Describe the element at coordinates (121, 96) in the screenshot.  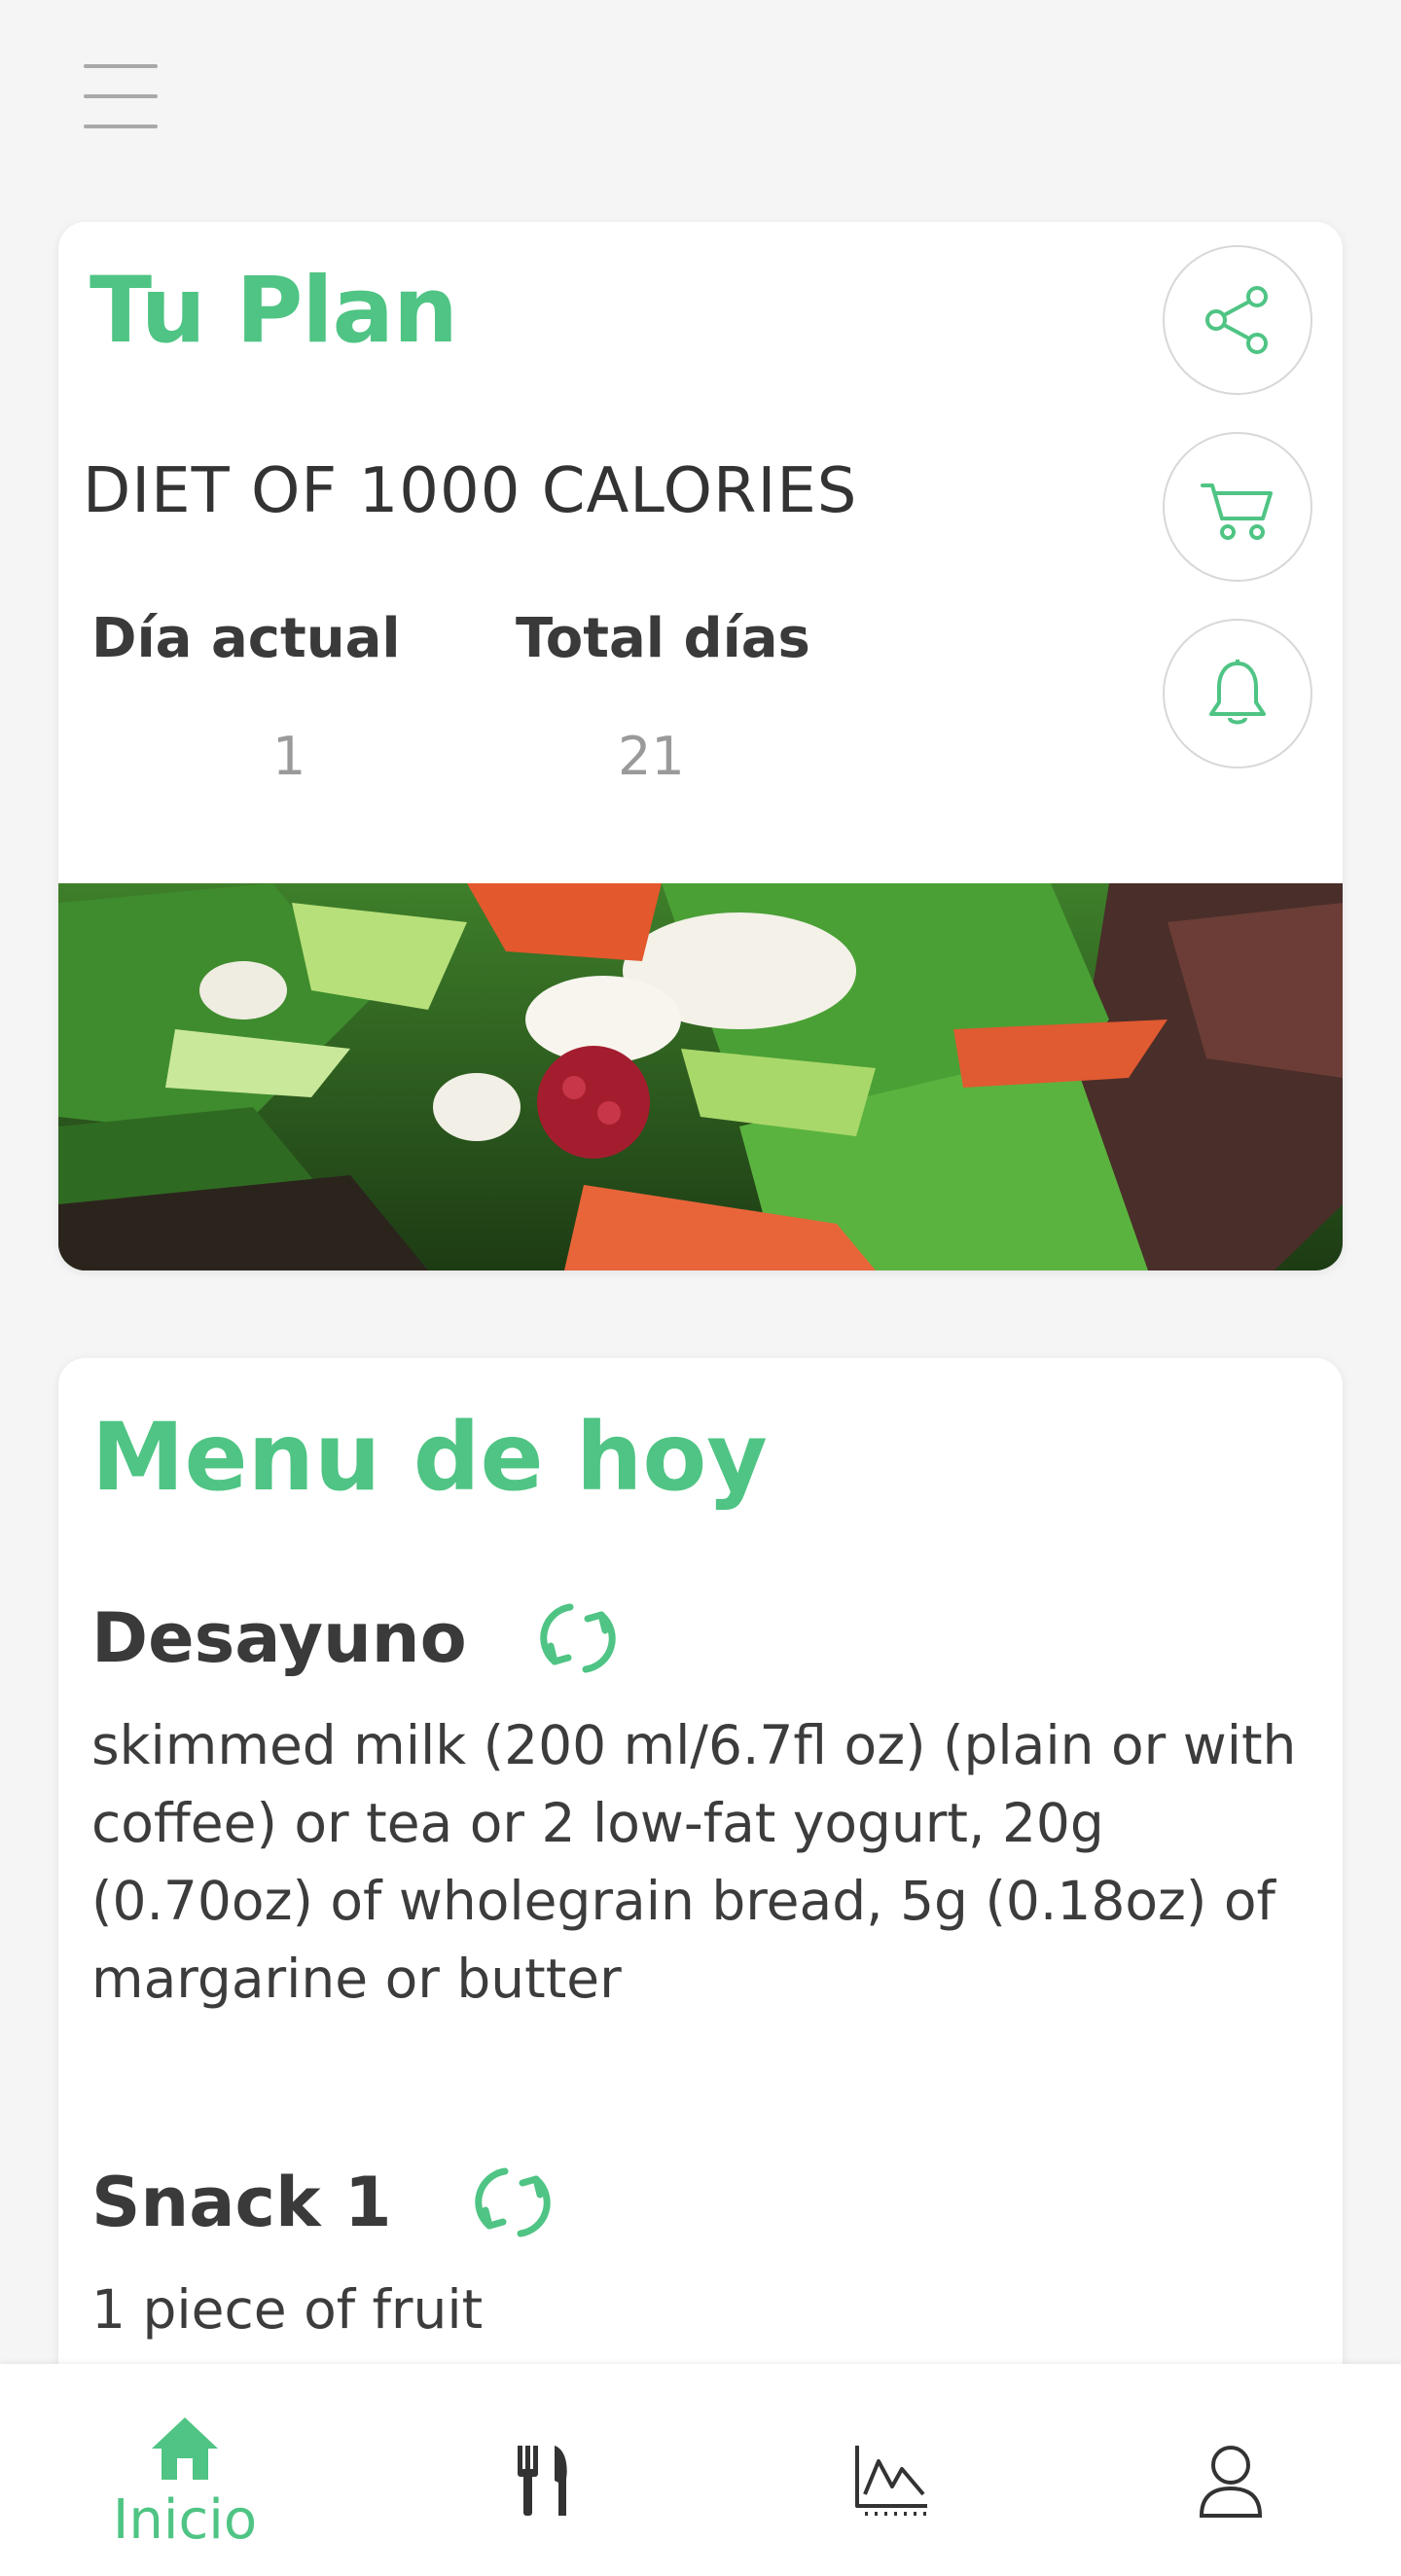
I see `hamburger-icon` at that location.